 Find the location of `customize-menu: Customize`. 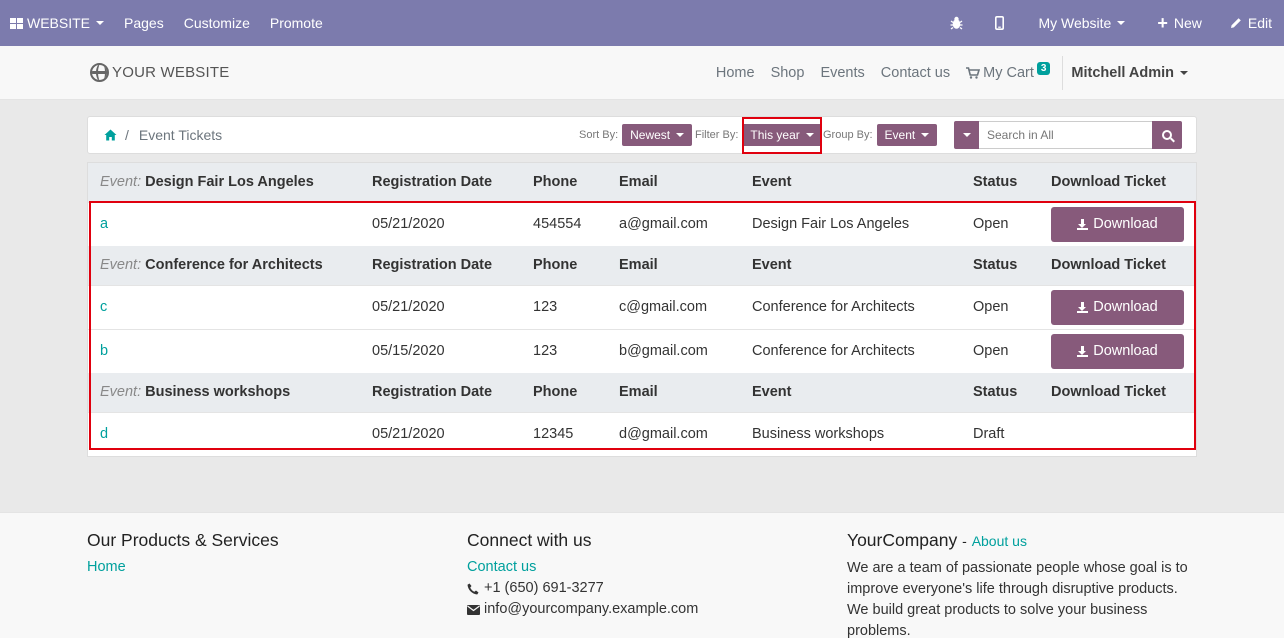

customize-menu: Customize is located at coordinates (217, 23).